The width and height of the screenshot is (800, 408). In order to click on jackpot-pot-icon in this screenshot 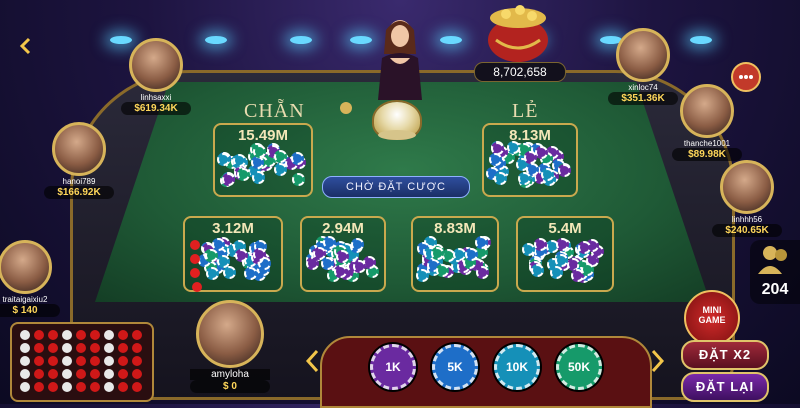, I will do `click(518, 31)`.